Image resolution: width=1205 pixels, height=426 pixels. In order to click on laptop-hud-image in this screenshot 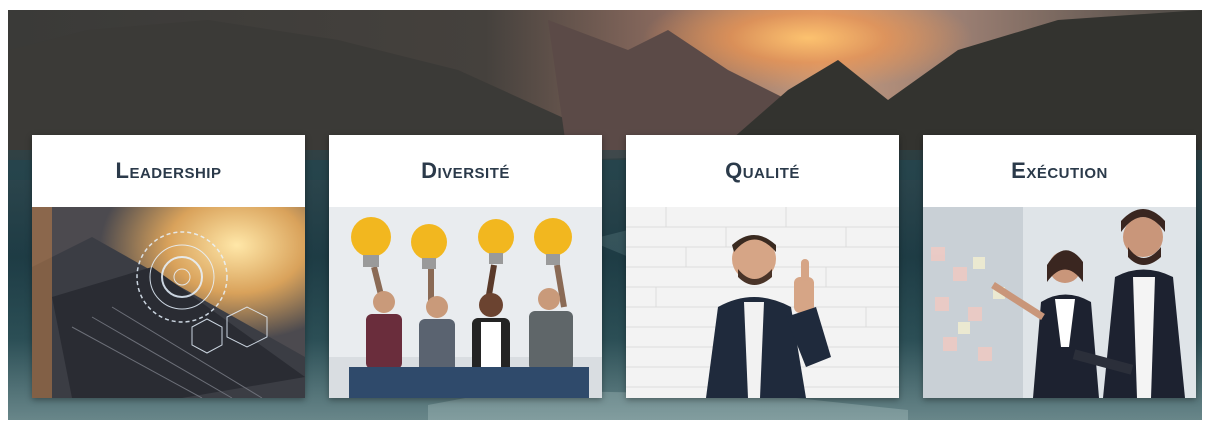, I will do `click(168, 302)`.